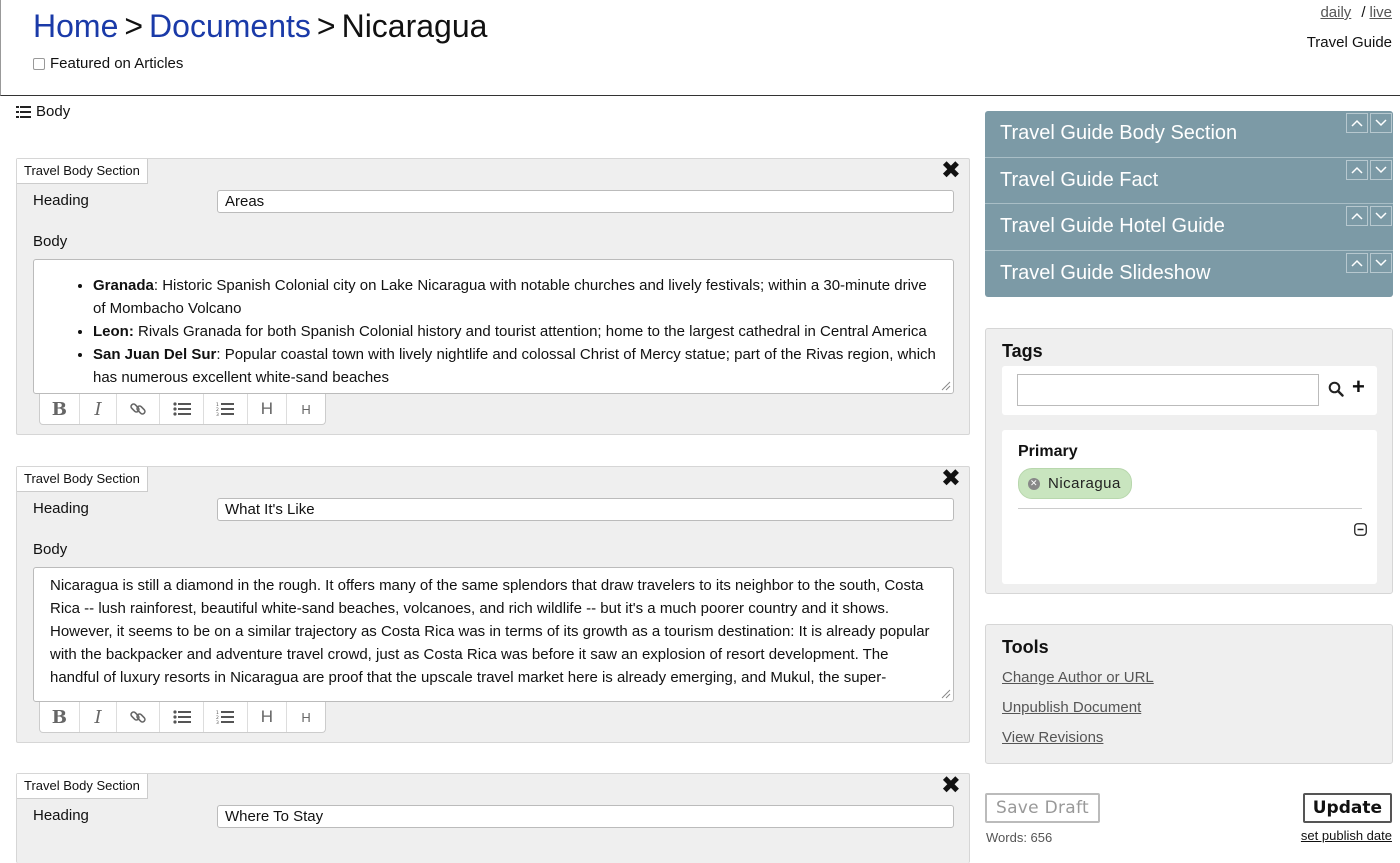 This screenshot has height=863, width=1400. Describe the element at coordinates (82, 171) in the screenshot. I see `section-type-label: Travel Body Section` at that location.